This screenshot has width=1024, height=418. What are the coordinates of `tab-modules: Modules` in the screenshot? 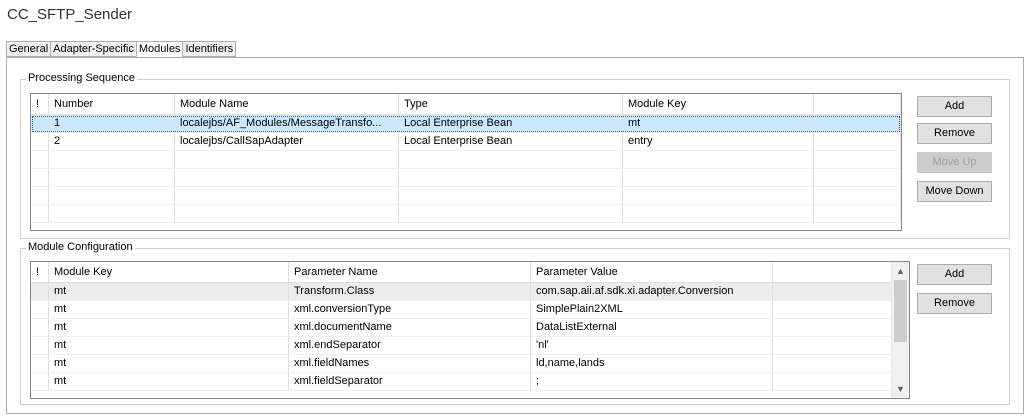 It's located at (159, 49).